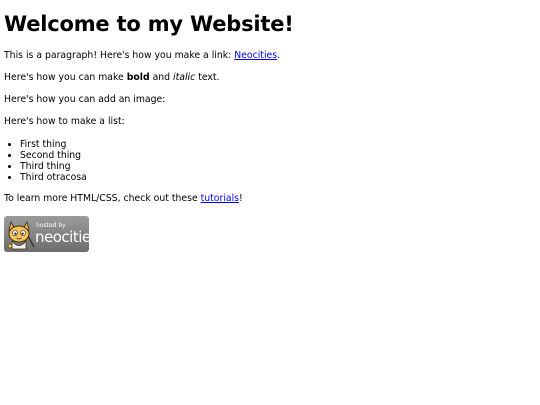 Image resolution: width=540 pixels, height=405 pixels. Describe the element at coordinates (149, 24) in the screenshot. I see `page-title: Welcome to my Website!` at that location.